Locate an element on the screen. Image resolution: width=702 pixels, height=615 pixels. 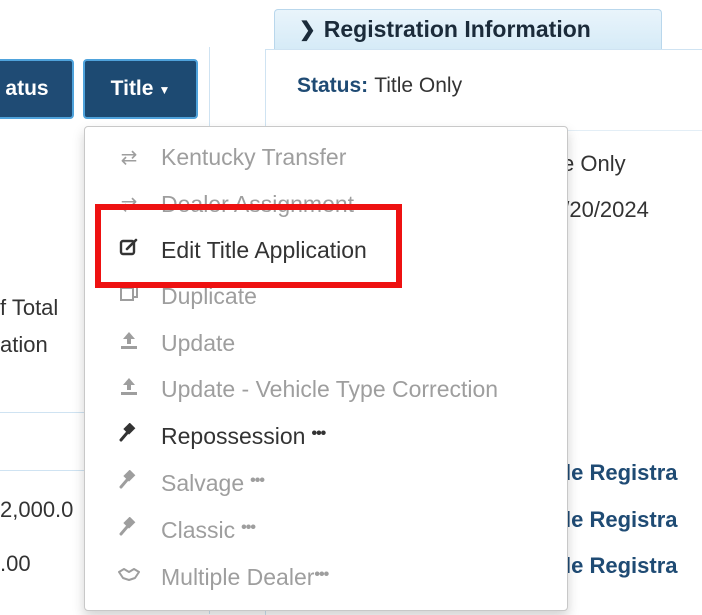
menu-item-label: Repossession is located at coordinates (233, 435).